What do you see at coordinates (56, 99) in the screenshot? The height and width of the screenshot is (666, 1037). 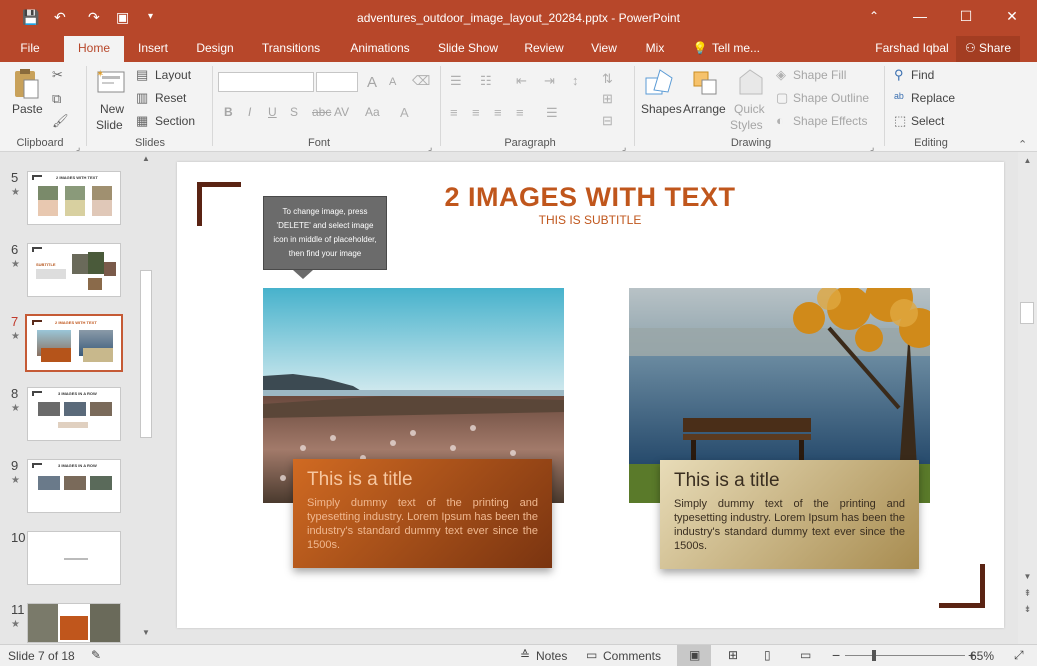 I see `copy-icon: ⧉` at bounding box center [56, 99].